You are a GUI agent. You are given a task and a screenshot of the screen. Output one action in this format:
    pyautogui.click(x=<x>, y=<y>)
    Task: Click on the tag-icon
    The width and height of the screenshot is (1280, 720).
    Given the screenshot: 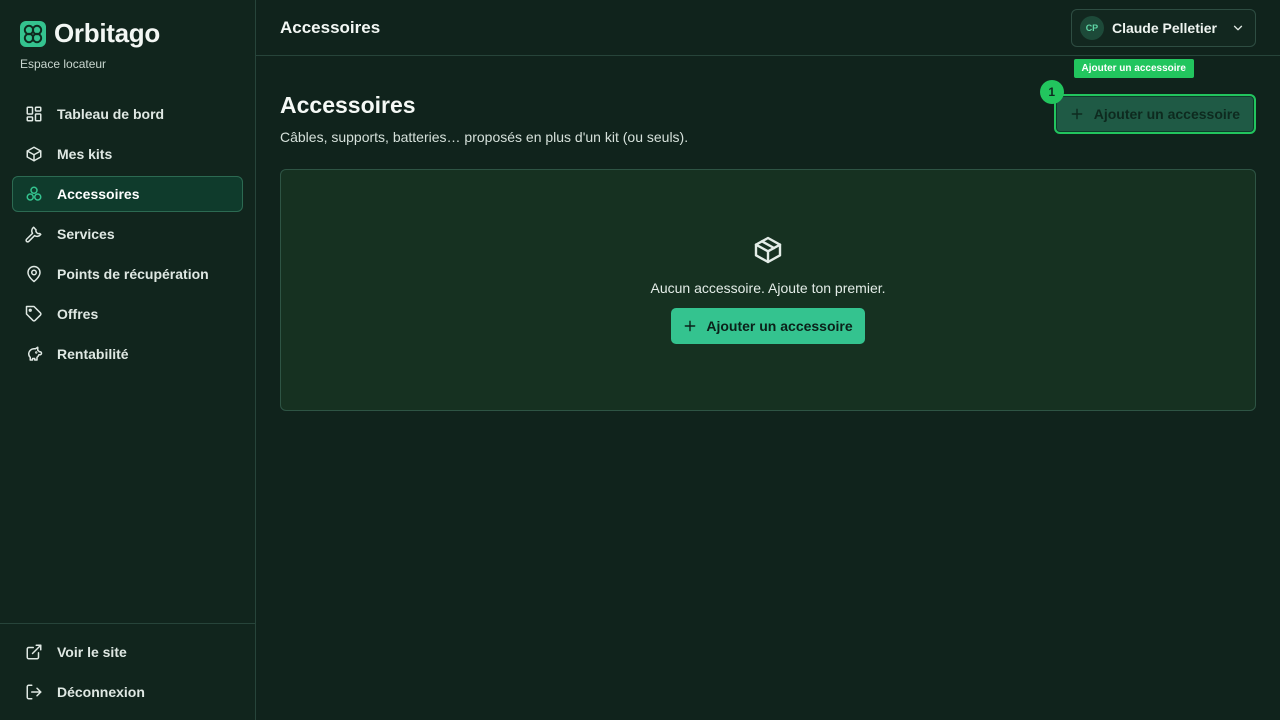 What is the action you would take?
    pyautogui.click(x=33, y=313)
    